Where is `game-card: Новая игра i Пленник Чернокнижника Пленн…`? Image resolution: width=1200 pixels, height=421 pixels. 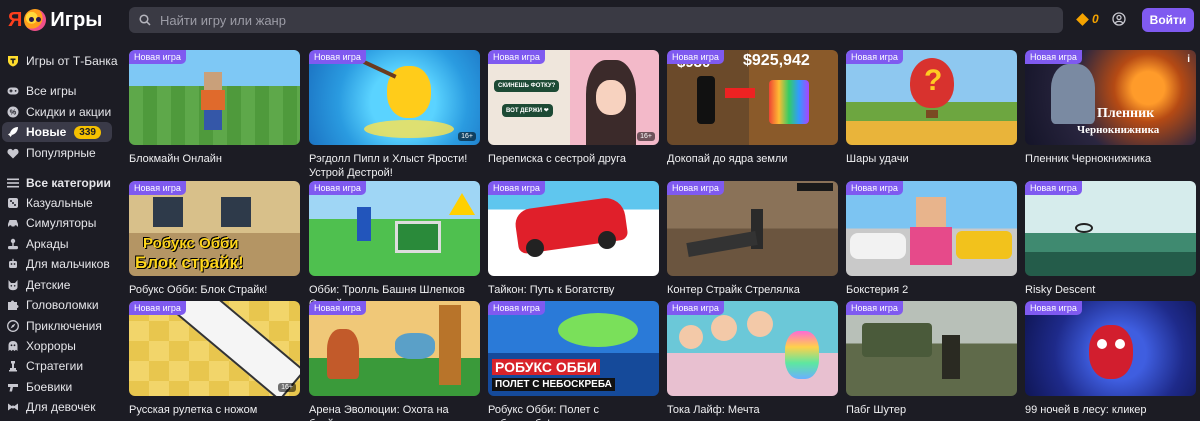
game-card: Новая игра i Пленник Чернокнижника Пленн… is located at coordinates (1110, 108).